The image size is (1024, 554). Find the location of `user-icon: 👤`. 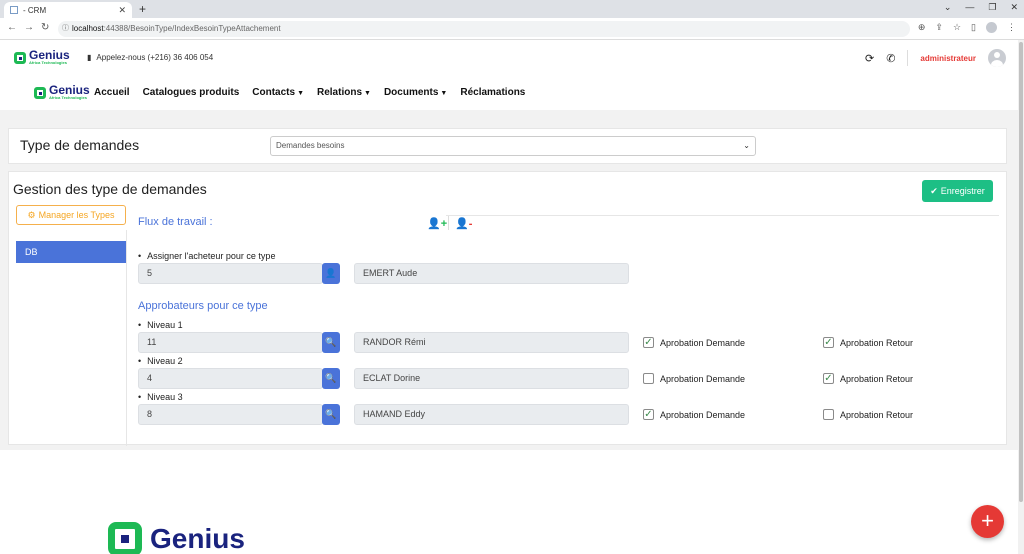

user-icon: 👤 is located at coordinates (331, 273).